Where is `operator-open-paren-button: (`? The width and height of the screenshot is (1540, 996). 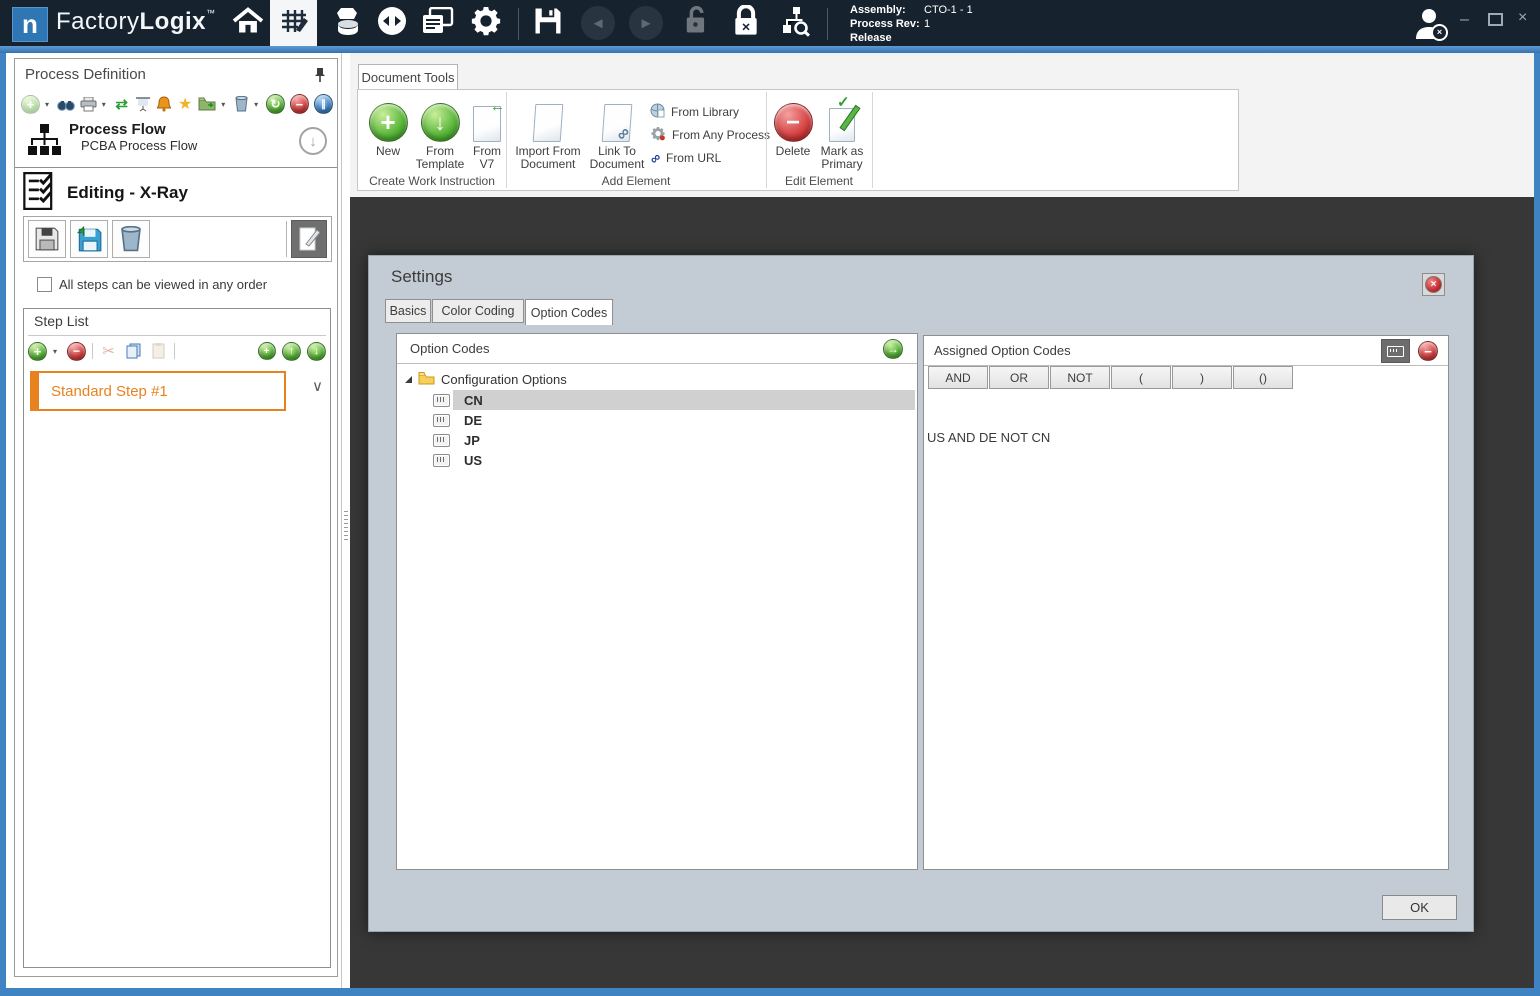
operator-open-paren-button: ( is located at coordinates (1141, 377).